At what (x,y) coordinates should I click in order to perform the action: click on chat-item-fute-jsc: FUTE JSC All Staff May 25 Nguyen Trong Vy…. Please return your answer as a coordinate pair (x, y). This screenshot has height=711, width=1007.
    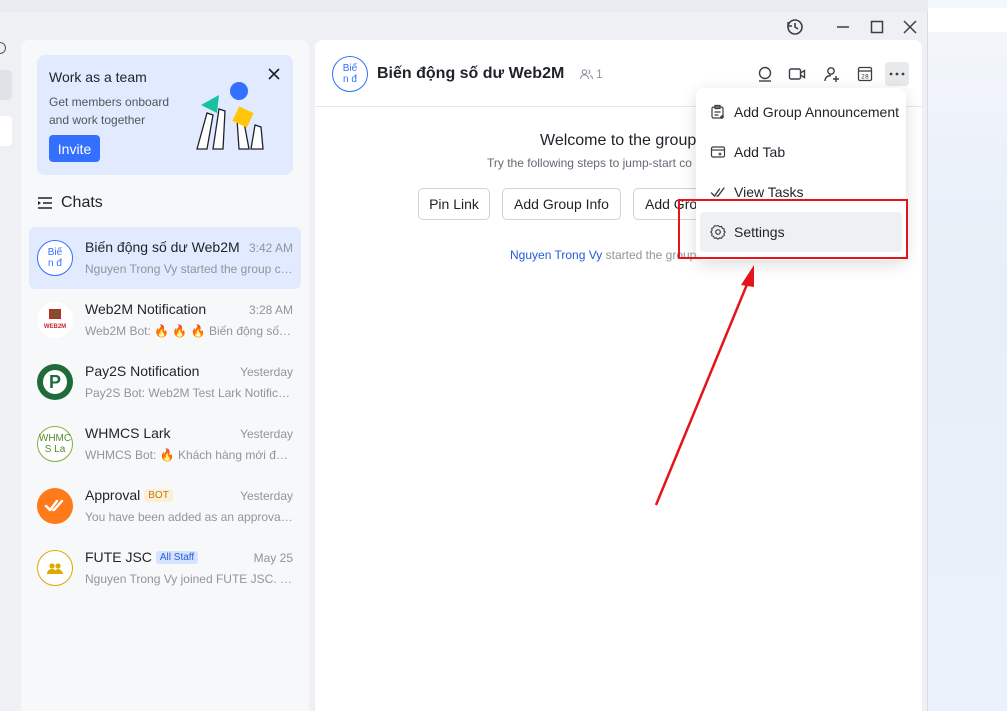
    Looking at the image, I should click on (165, 568).